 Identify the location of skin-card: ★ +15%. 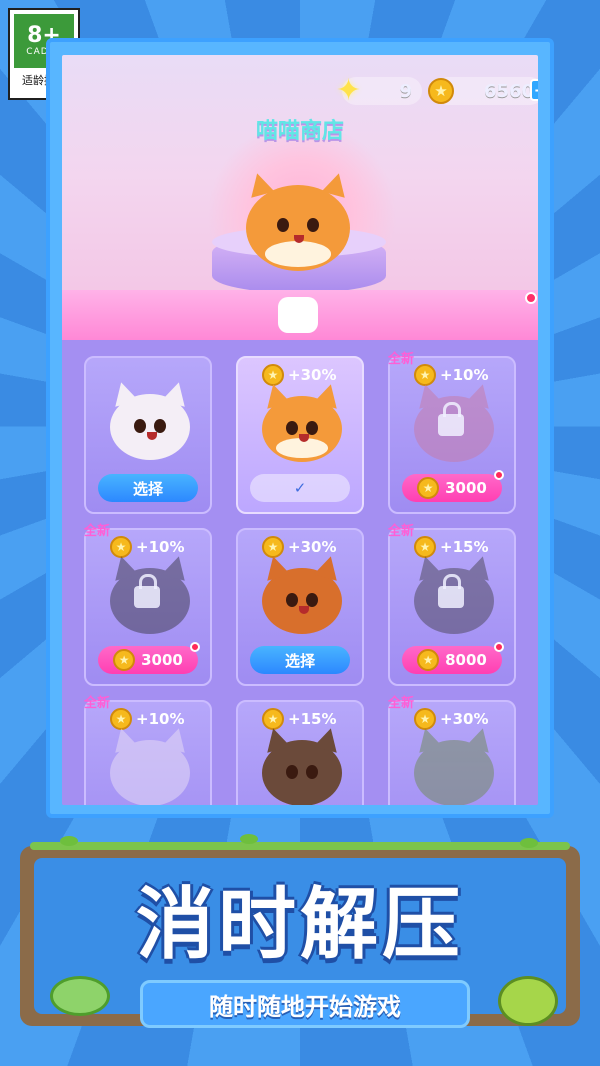
(300, 752).